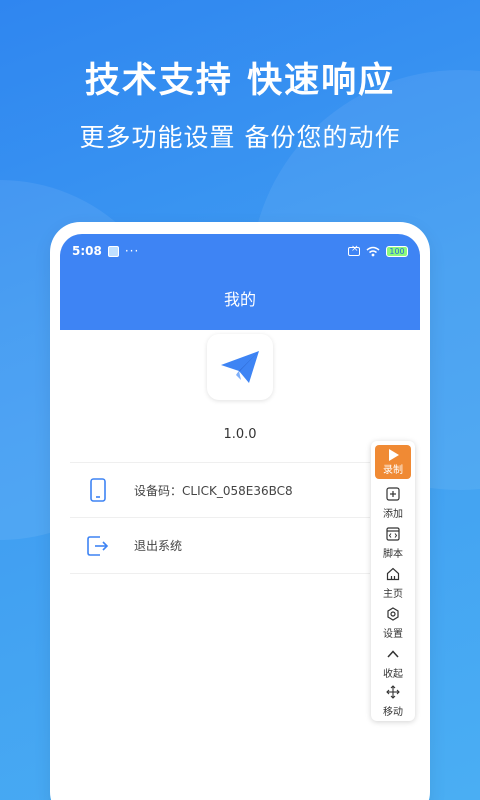  What do you see at coordinates (113, 251) in the screenshot?
I see `notification-icon` at bounding box center [113, 251].